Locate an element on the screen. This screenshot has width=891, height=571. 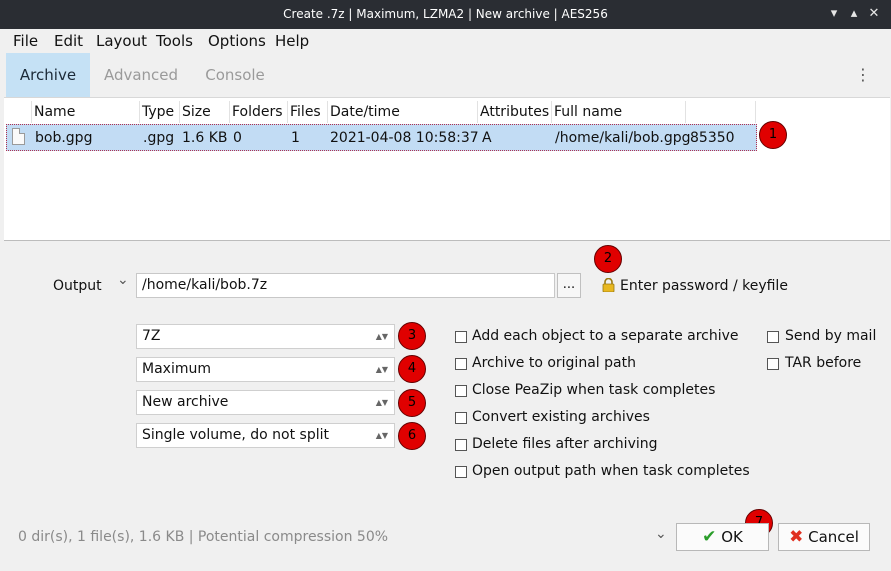
row-type: .gpg is located at coordinates (159, 138).